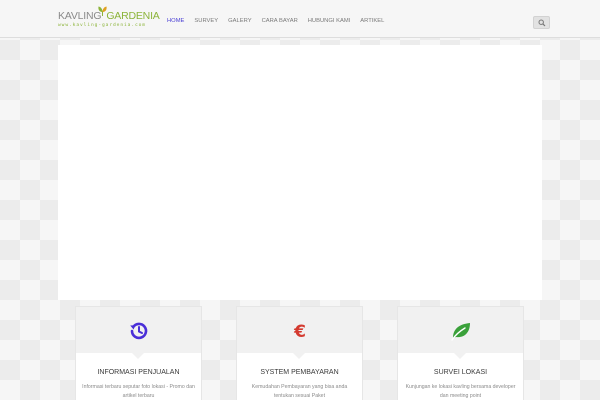 This screenshot has width=600, height=400. I want to click on leaf-logo-icon, so click(102, 11).